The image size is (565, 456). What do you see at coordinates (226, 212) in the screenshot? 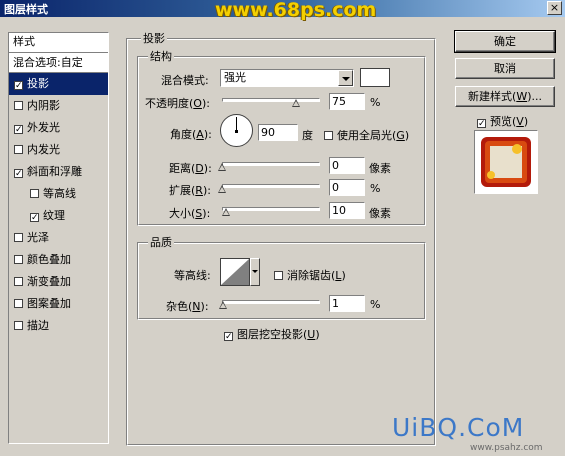
I see `size-slider-thumb` at bounding box center [226, 212].